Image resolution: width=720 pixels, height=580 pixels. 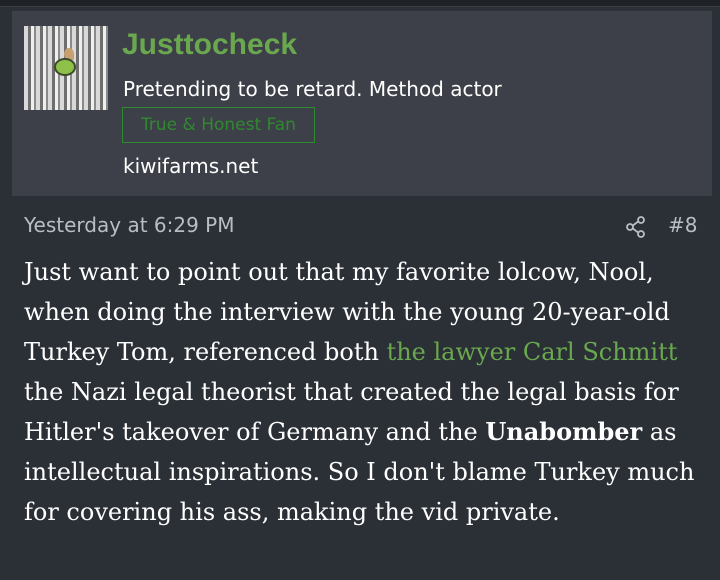 What do you see at coordinates (312, 89) in the screenshot?
I see `user-title: Pretending to be retard. Method actor` at bounding box center [312, 89].